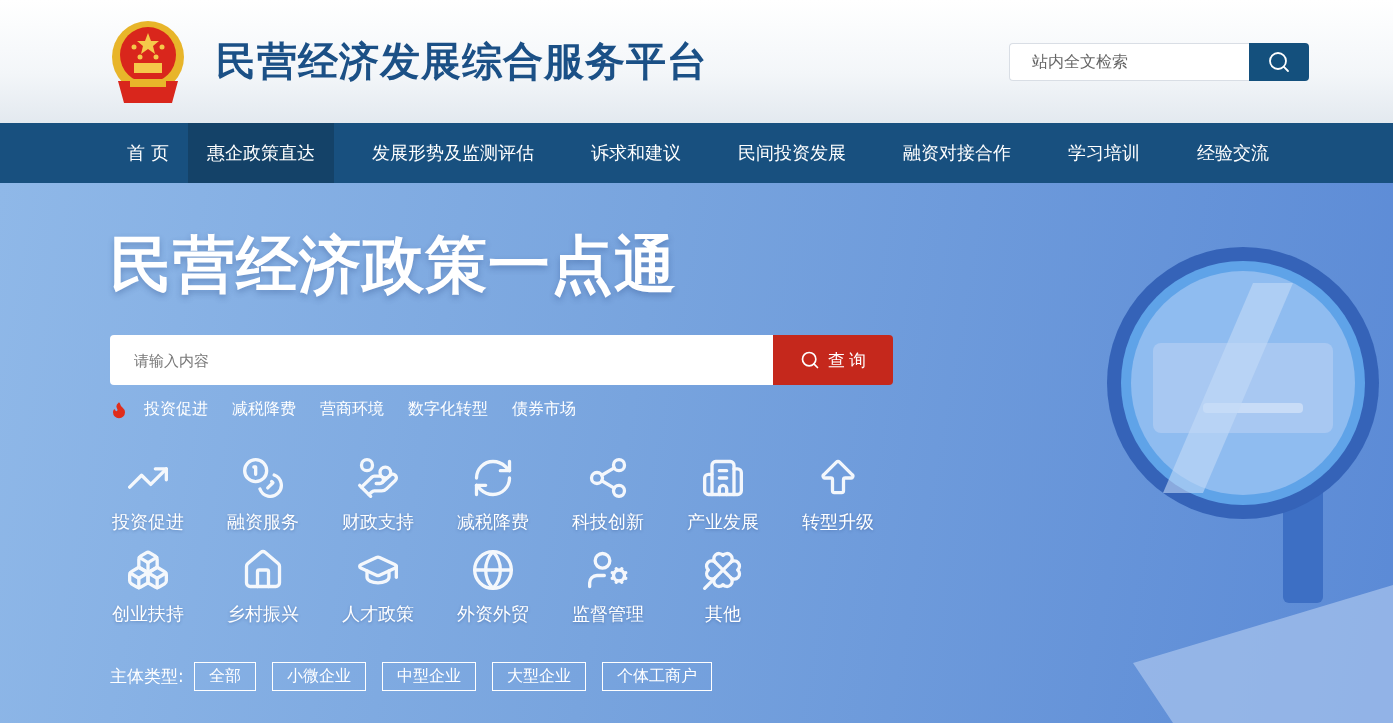  Describe the element at coordinates (428, 676) in the screenshot. I see `subject-type-button: 中型企业` at that location.